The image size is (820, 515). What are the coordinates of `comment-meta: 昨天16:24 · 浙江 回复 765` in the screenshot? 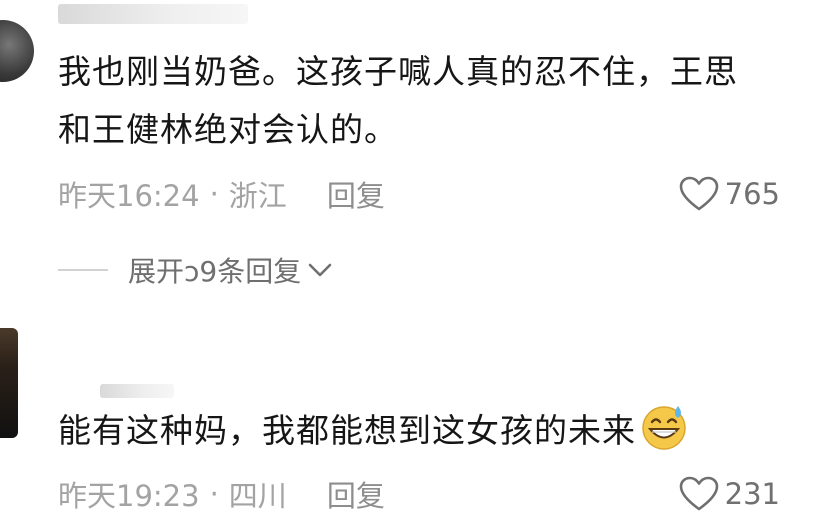 It's located at (419, 194).